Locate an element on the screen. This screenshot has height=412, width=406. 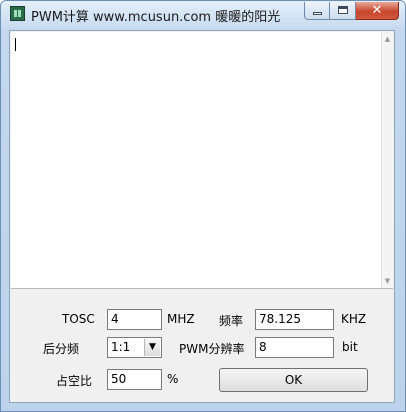
duty-cycle-label: 占空比 is located at coordinates (74, 381).